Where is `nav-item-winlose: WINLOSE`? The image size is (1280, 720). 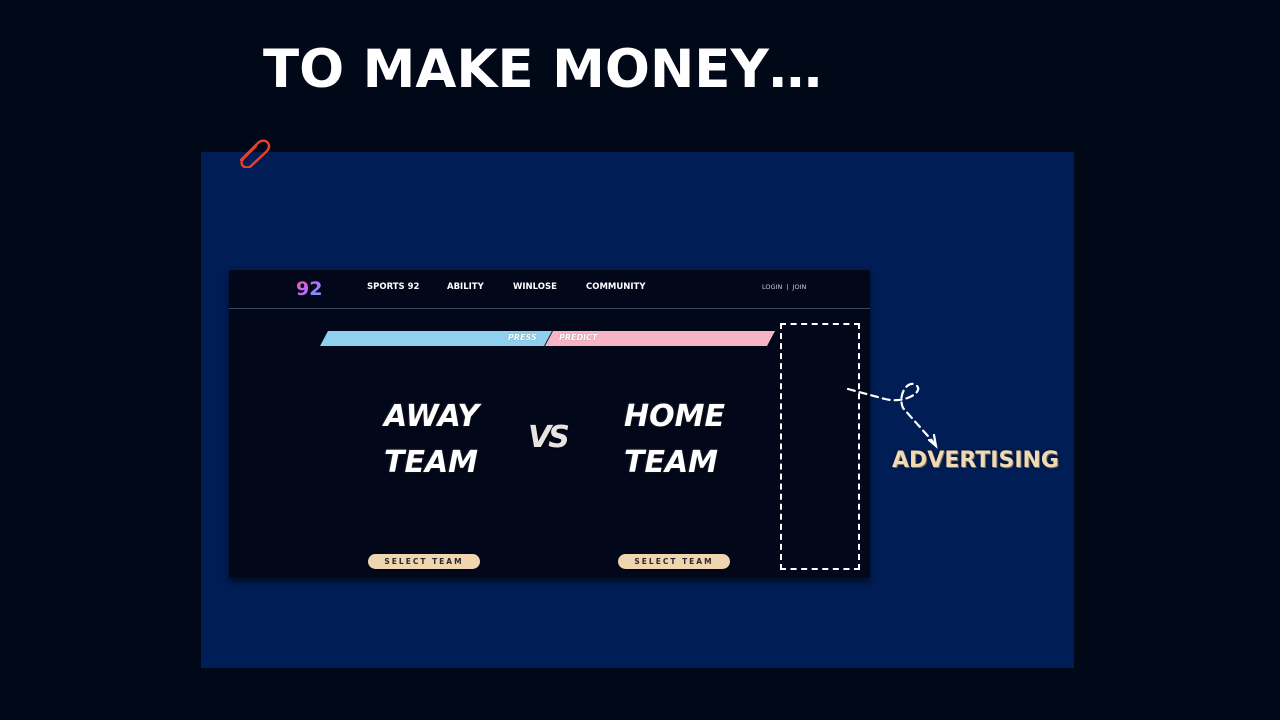
nav-item-winlose: WINLOSE is located at coordinates (535, 287).